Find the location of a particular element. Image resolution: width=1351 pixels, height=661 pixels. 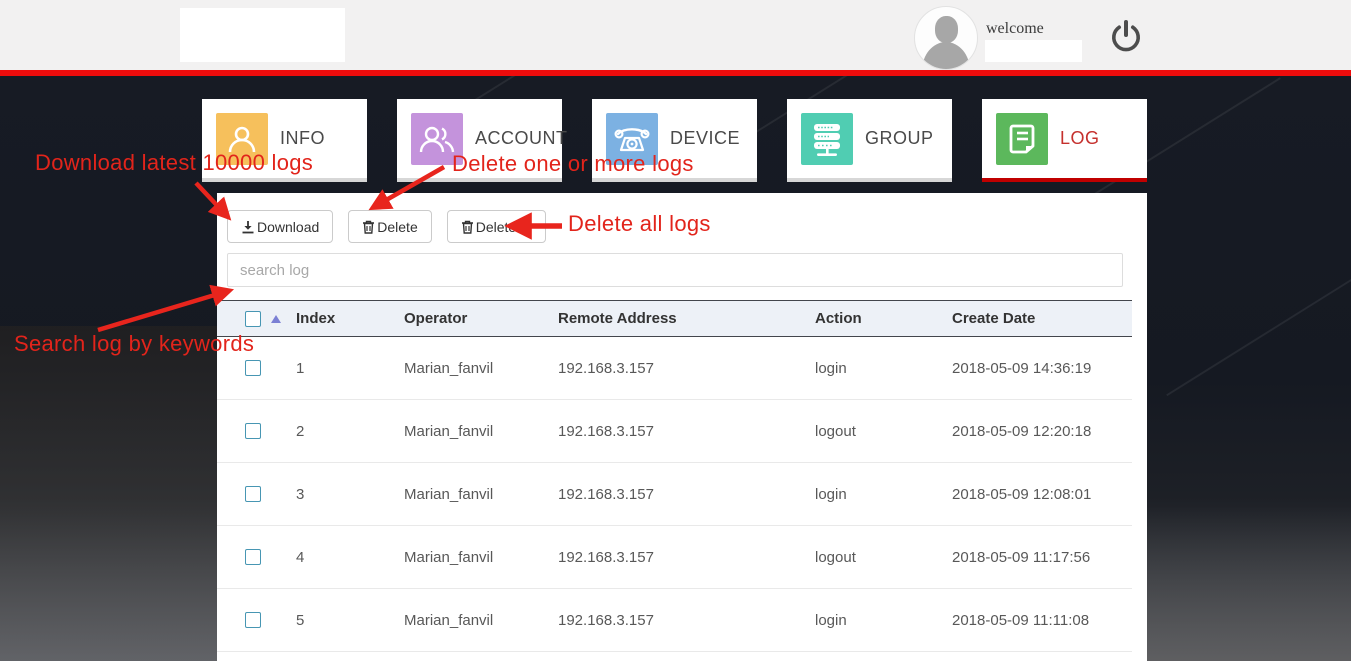

cell-index: 2 is located at coordinates (300, 431).